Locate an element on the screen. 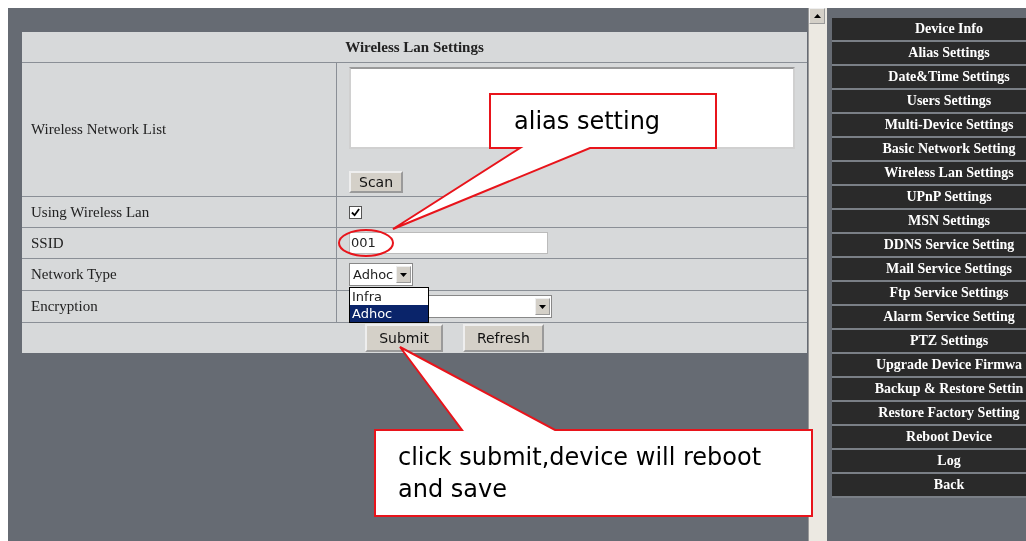 The height and width of the screenshot is (541, 1026). callout-text: click submit,device will reboot and save is located at coordinates (580, 473).